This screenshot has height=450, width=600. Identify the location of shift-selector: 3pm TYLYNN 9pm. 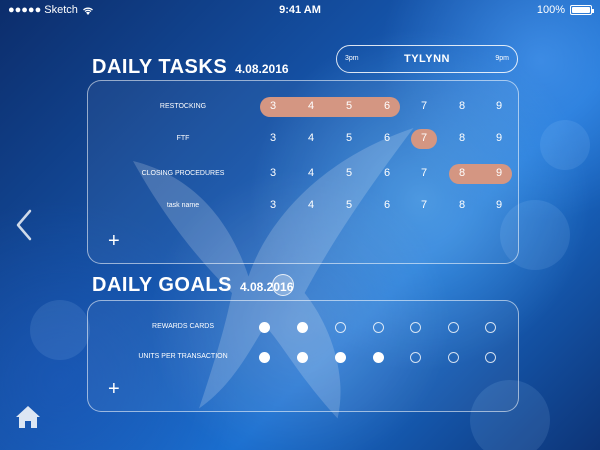
(427, 59).